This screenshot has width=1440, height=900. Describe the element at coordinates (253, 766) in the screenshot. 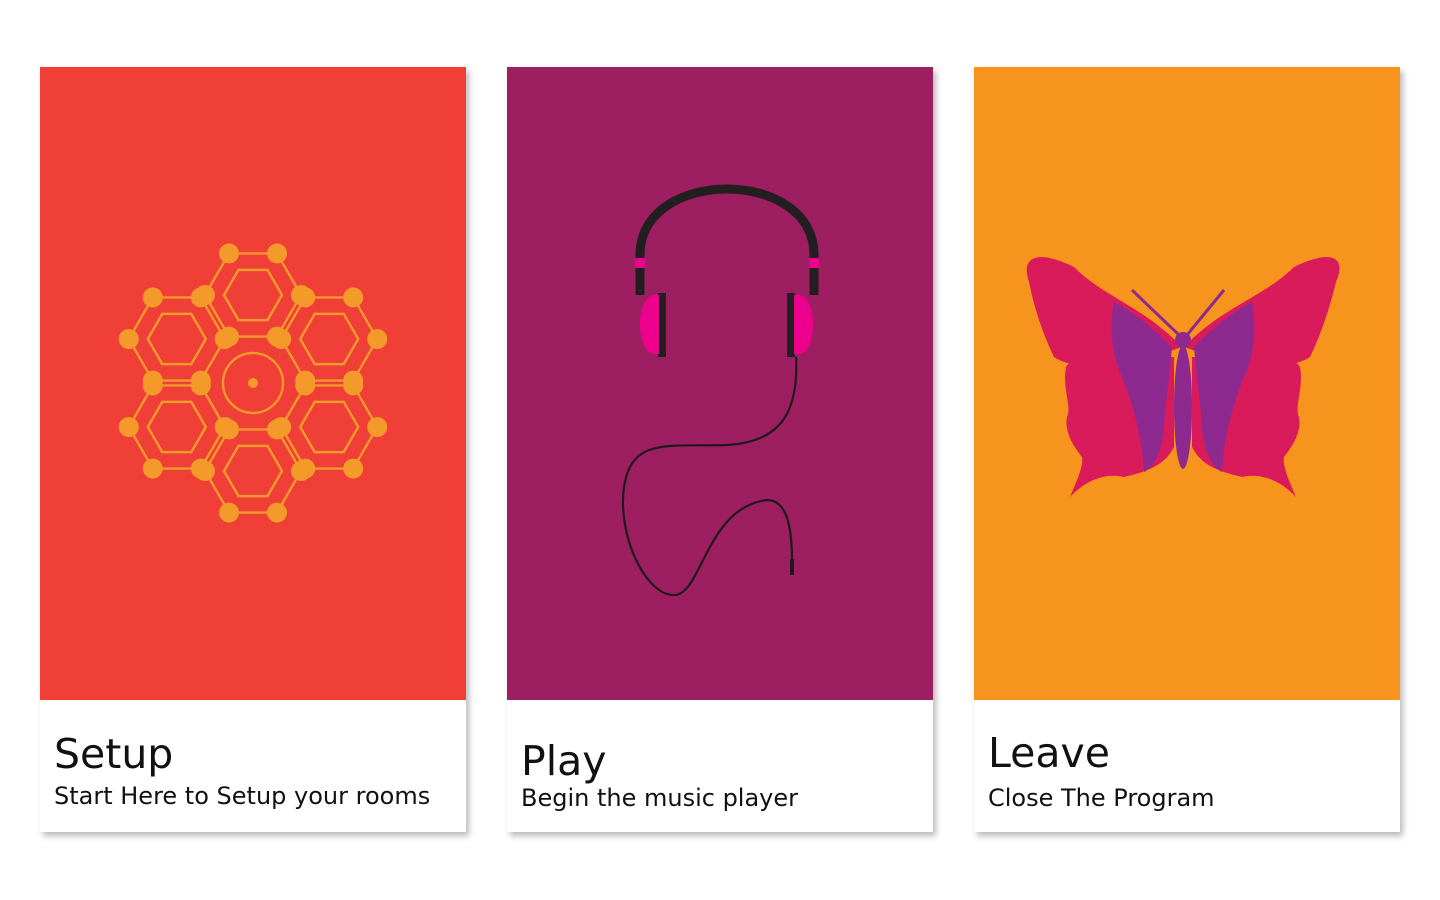

I see `setup-card-label: Setup Start Here to Setup your rooms` at that location.